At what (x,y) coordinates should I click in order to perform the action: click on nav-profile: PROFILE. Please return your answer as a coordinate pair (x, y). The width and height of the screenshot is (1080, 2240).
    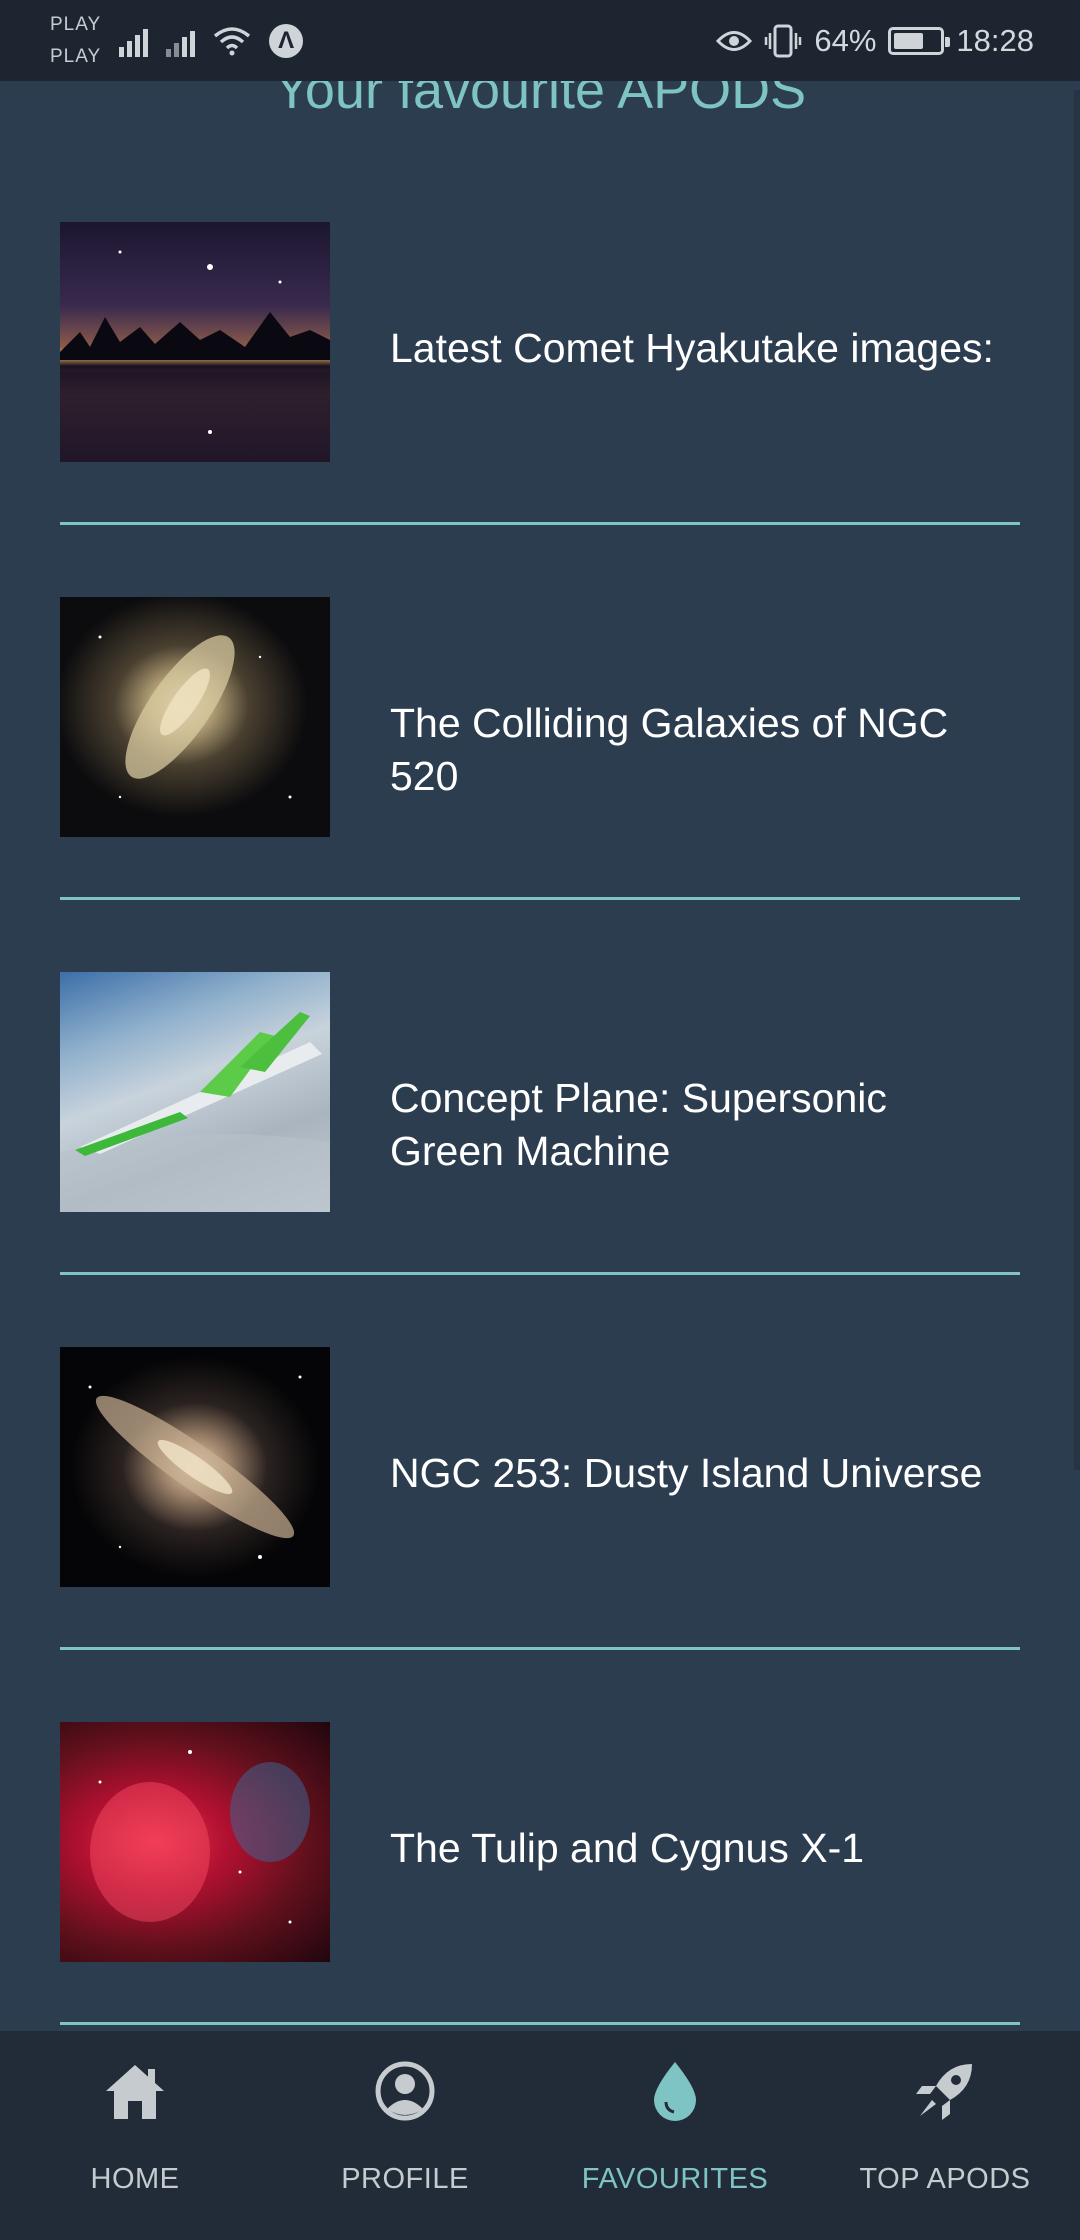
    Looking at the image, I should click on (405, 2113).